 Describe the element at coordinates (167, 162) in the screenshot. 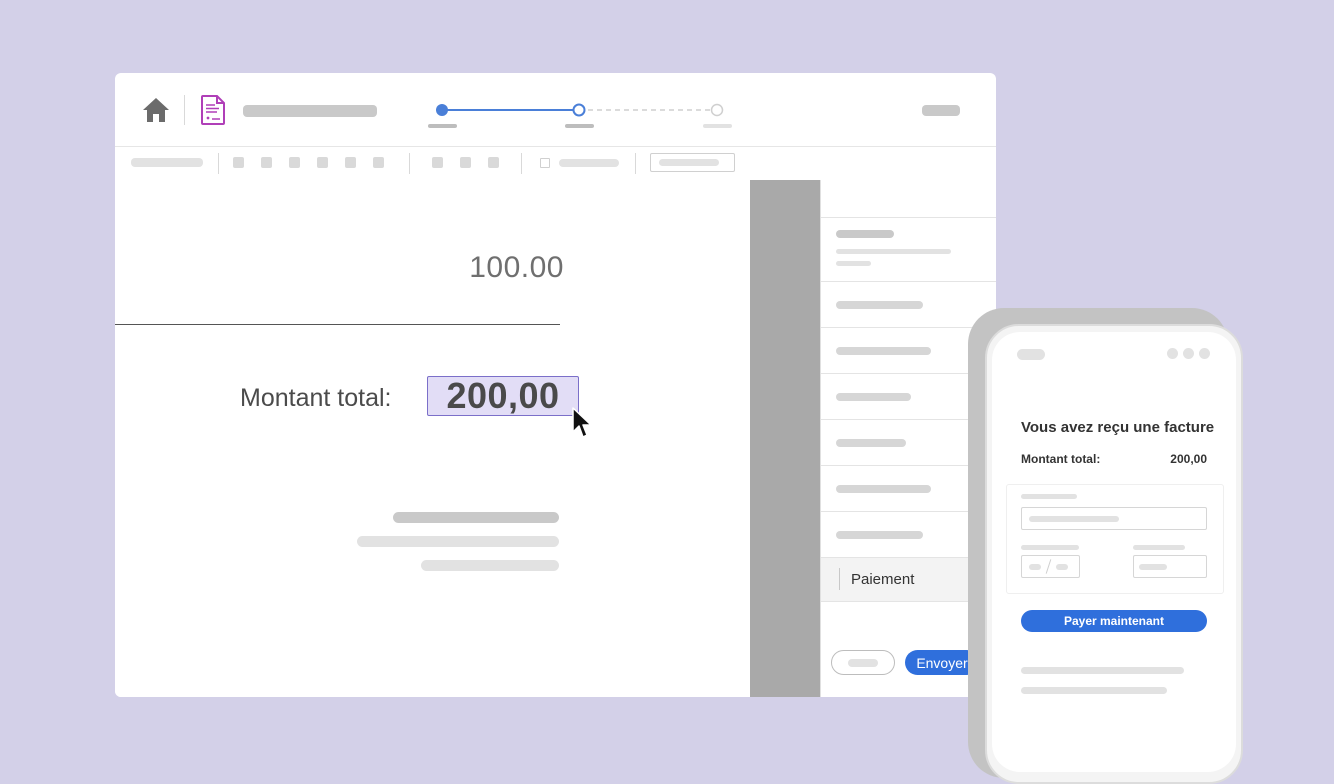

I see `toolbar-menu-placeholder` at that location.